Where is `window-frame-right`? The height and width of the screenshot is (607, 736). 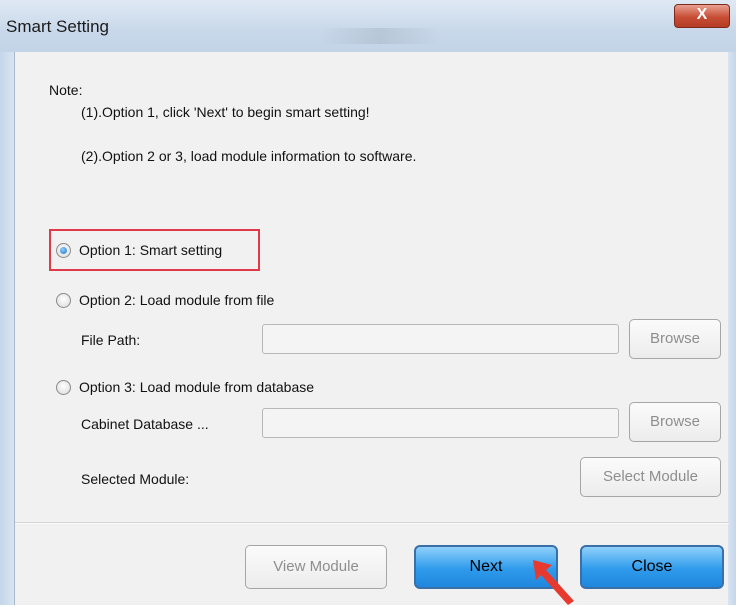
window-frame-right is located at coordinates (732, 328).